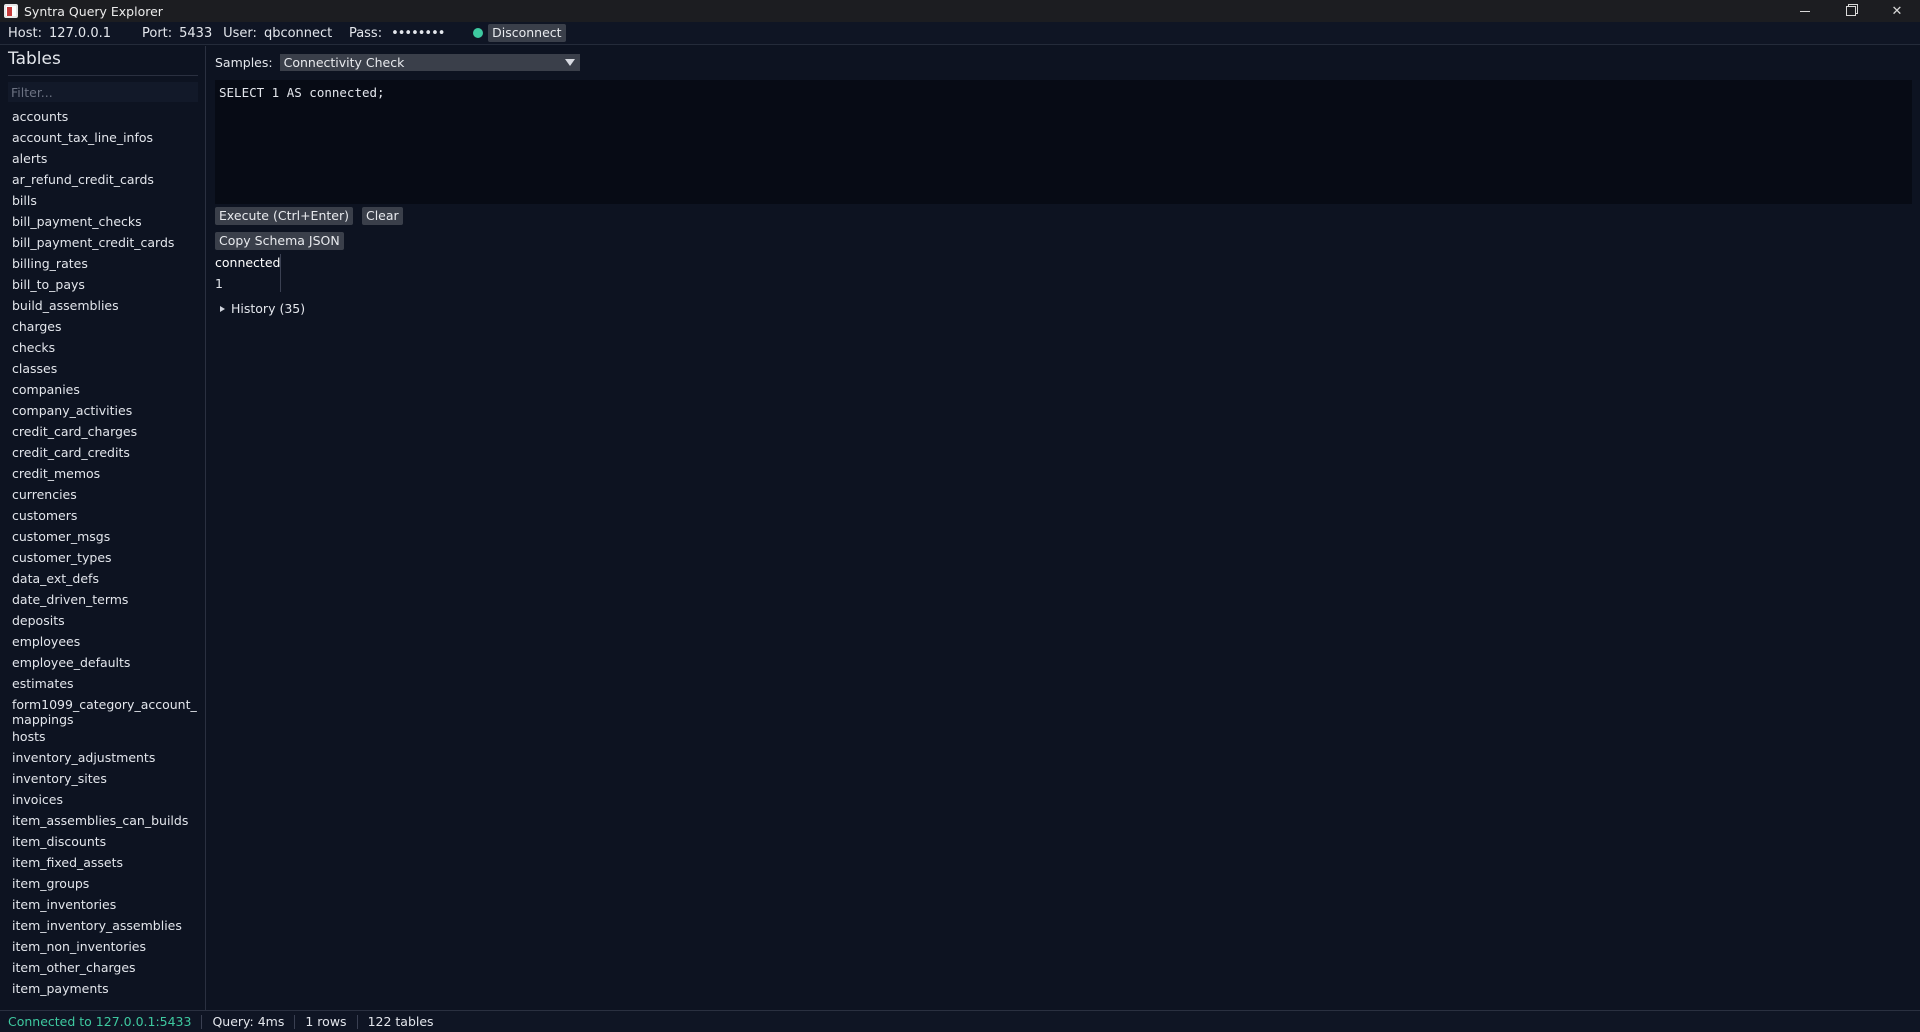 Image resolution: width=1920 pixels, height=1032 pixels. What do you see at coordinates (11, 11) in the screenshot?
I see `app-icon` at bounding box center [11, 11].